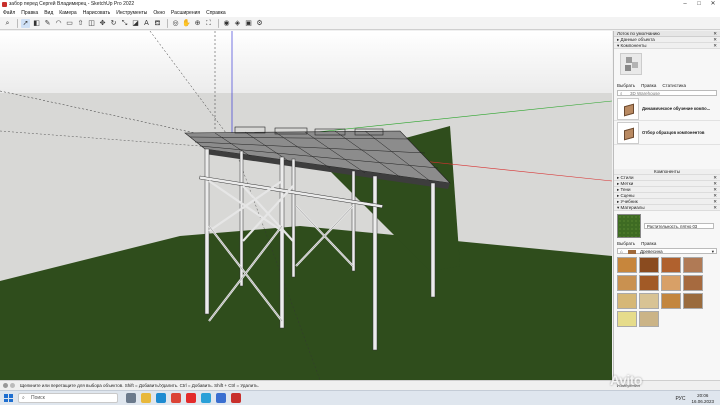  Describe the element at coordinates (113, 23) in the screenshot. I see `rotate-icon: ↻` at that location.